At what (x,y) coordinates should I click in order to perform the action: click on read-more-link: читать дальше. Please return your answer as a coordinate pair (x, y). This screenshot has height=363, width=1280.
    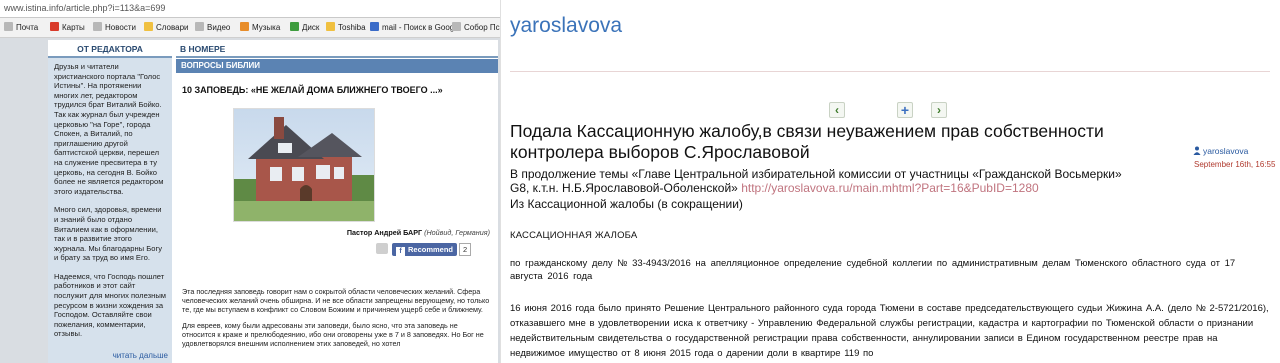
    Looking at the image, I should click on (140, 355).